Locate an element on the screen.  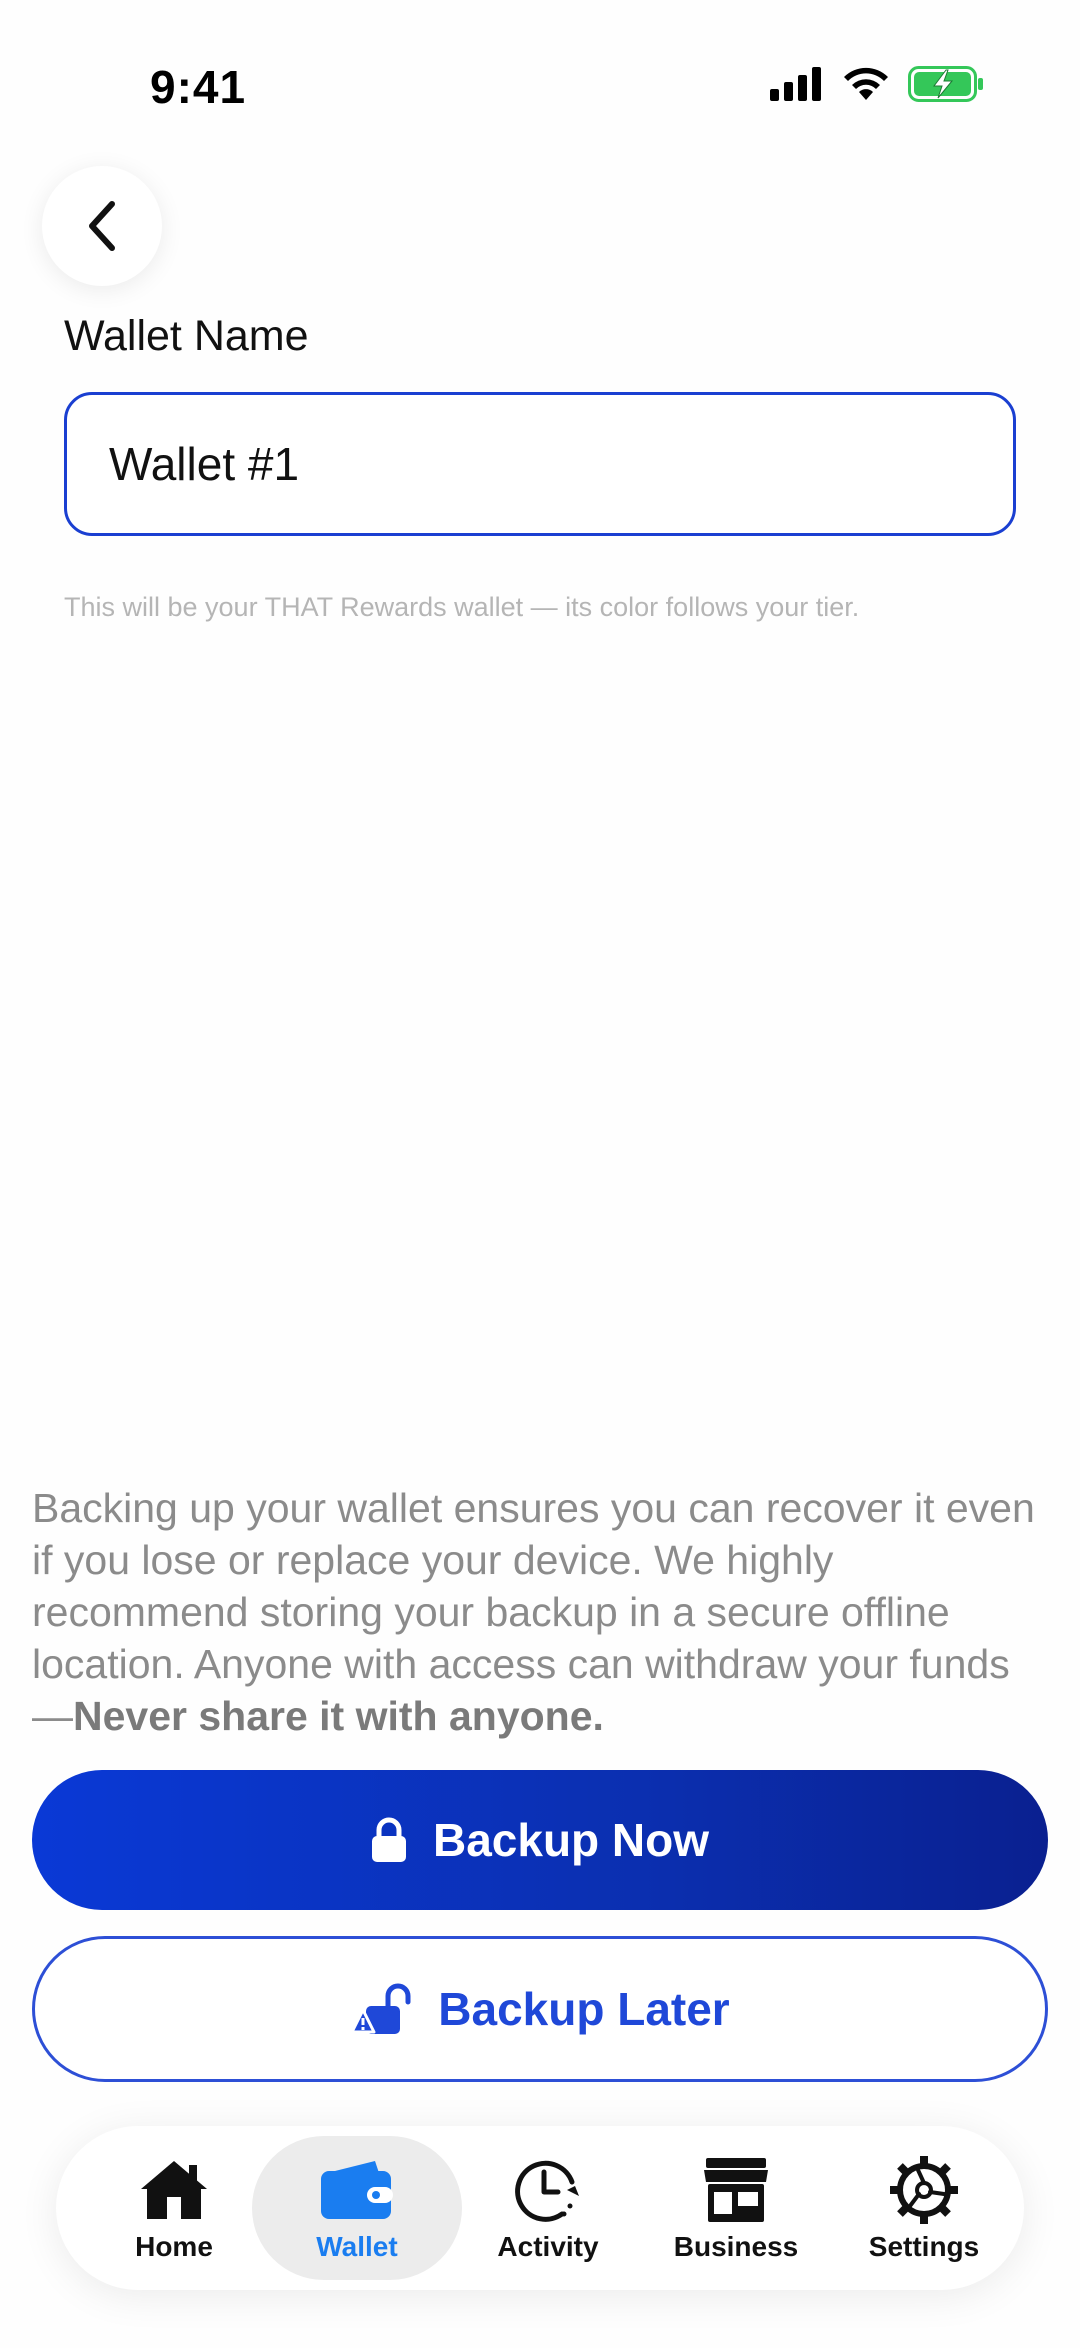
wallet-icon is located at coordinates (357, 2190).